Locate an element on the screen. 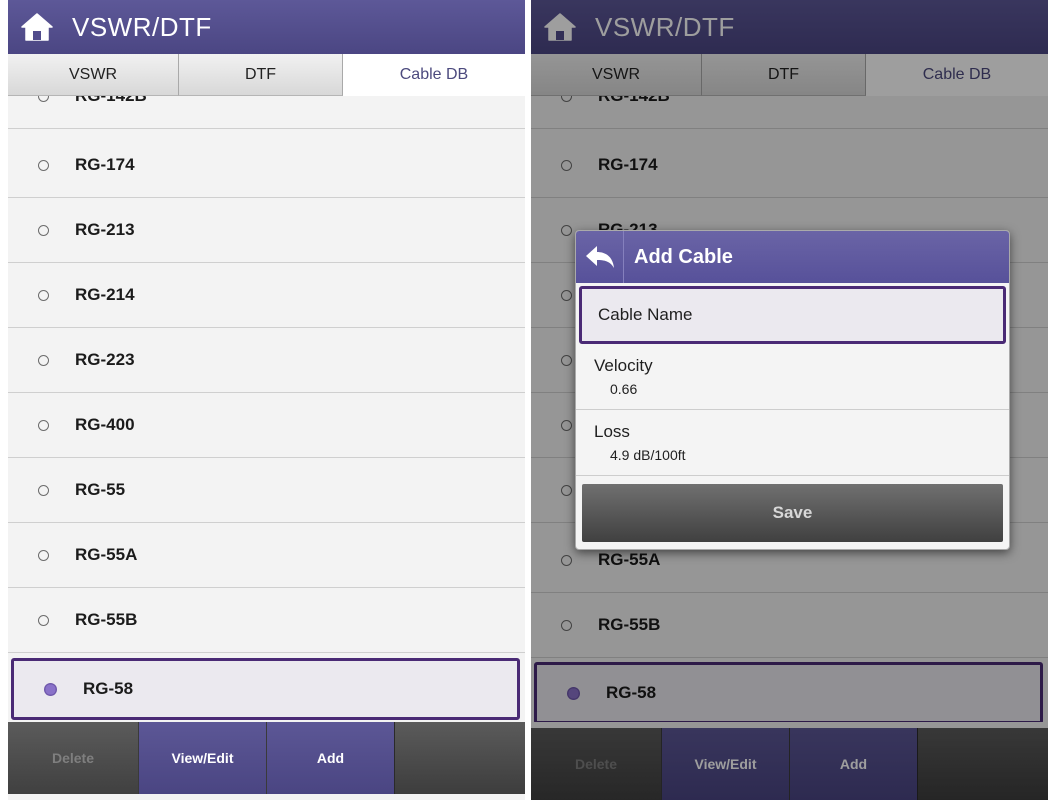 Image resolution: width=1048 pixels, height=800 pixels. loss-value: 4.9 dB/100ft is located at coordinates (648, 455).